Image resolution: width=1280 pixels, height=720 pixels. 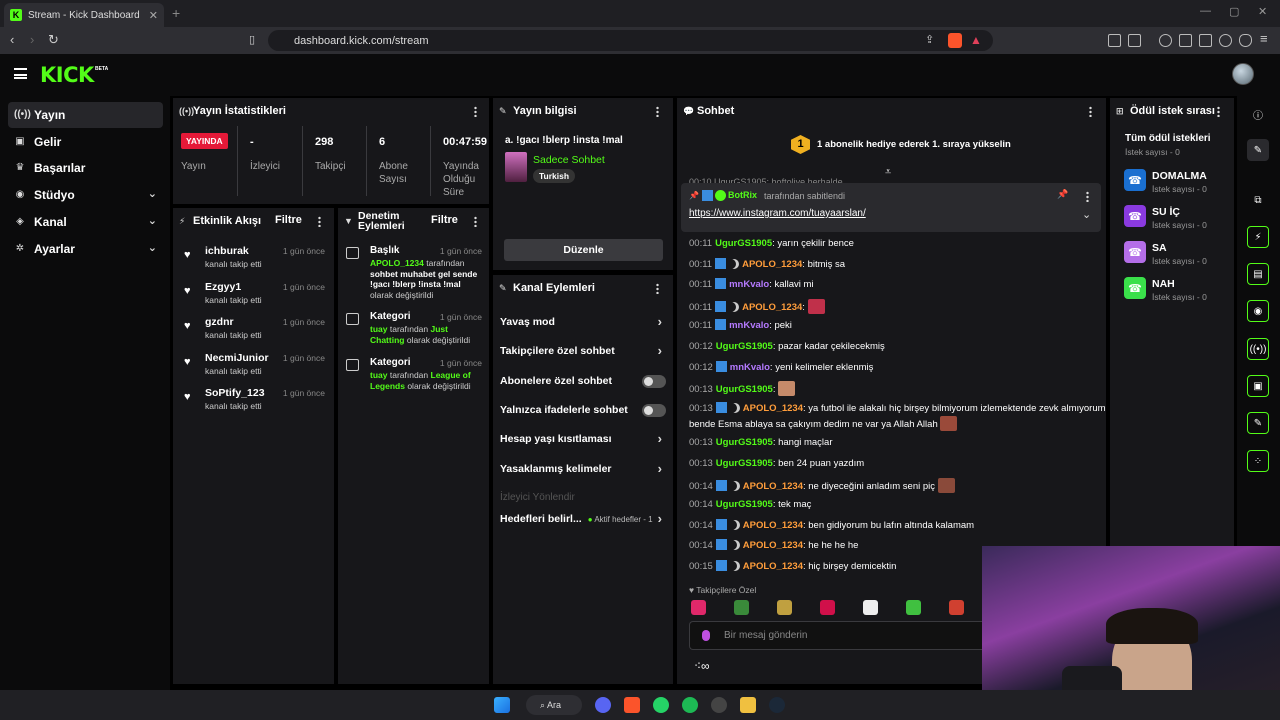 I want to click on channel-action-row: Takipçilere özel sohbet ›, so click(x=583, y=351).